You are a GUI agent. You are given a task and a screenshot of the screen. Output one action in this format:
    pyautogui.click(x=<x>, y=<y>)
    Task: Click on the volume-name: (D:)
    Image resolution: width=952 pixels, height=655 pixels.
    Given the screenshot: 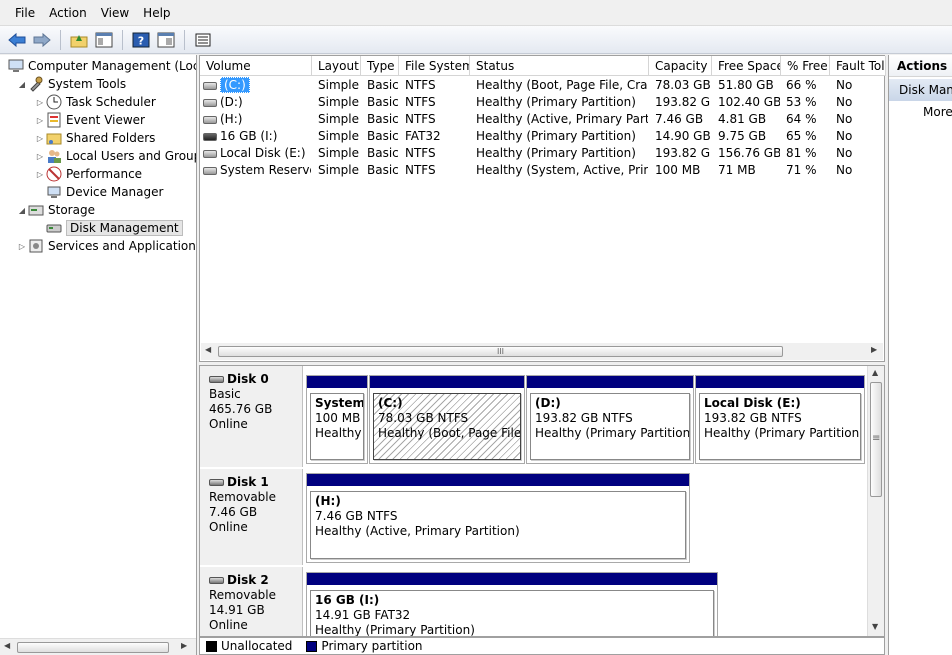 What is the action you would take?
    pyautogui.click(x=231, y=102)
    